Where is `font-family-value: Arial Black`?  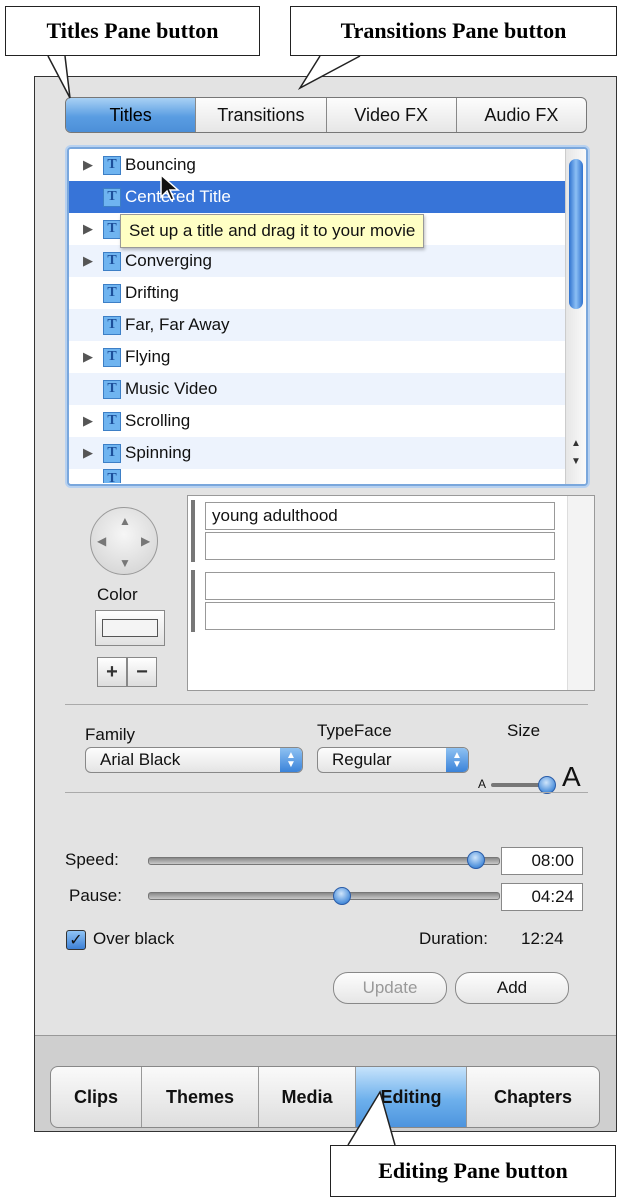 font-family-value: Arial Black is located at coordinates (140, 759).